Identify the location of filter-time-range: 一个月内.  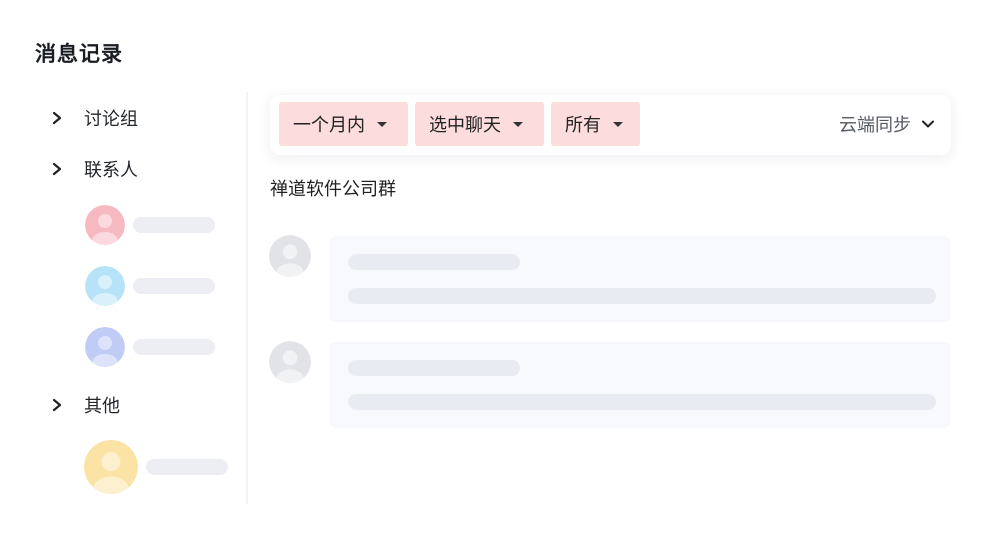
(343, 124).